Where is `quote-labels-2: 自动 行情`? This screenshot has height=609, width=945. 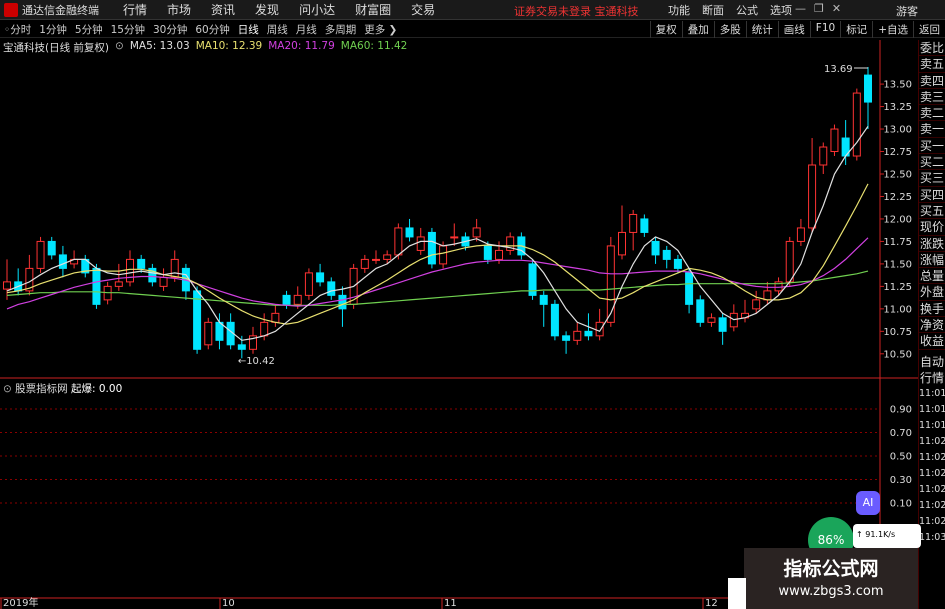
quote-labels-2: 自动 行情 is located at coordinates (932, 370).